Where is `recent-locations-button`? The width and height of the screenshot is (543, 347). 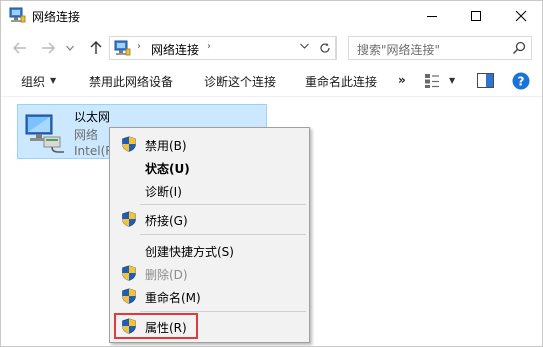
recent-locations-button is located at coordinates (70, 48).